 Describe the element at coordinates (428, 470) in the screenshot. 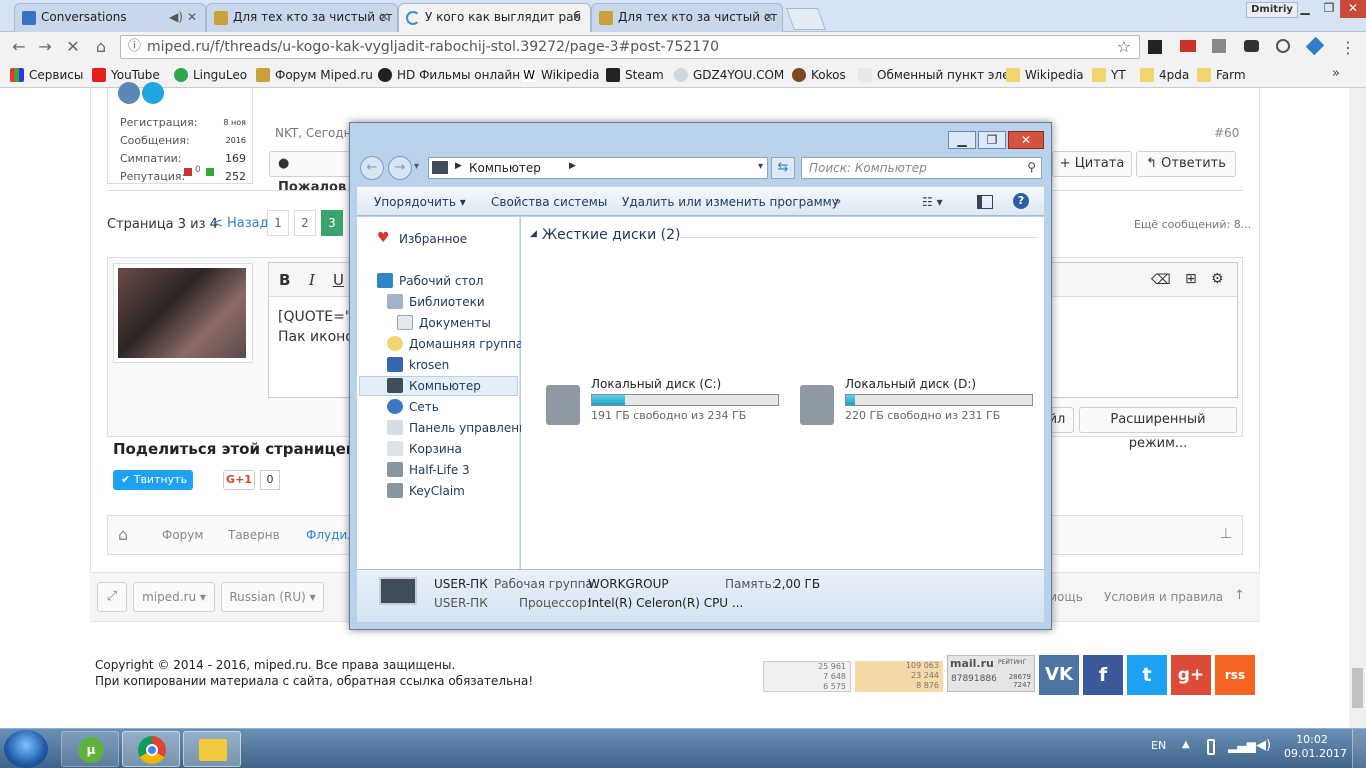

I see `nav-folder-halflife: Half-Life 3` at that location.